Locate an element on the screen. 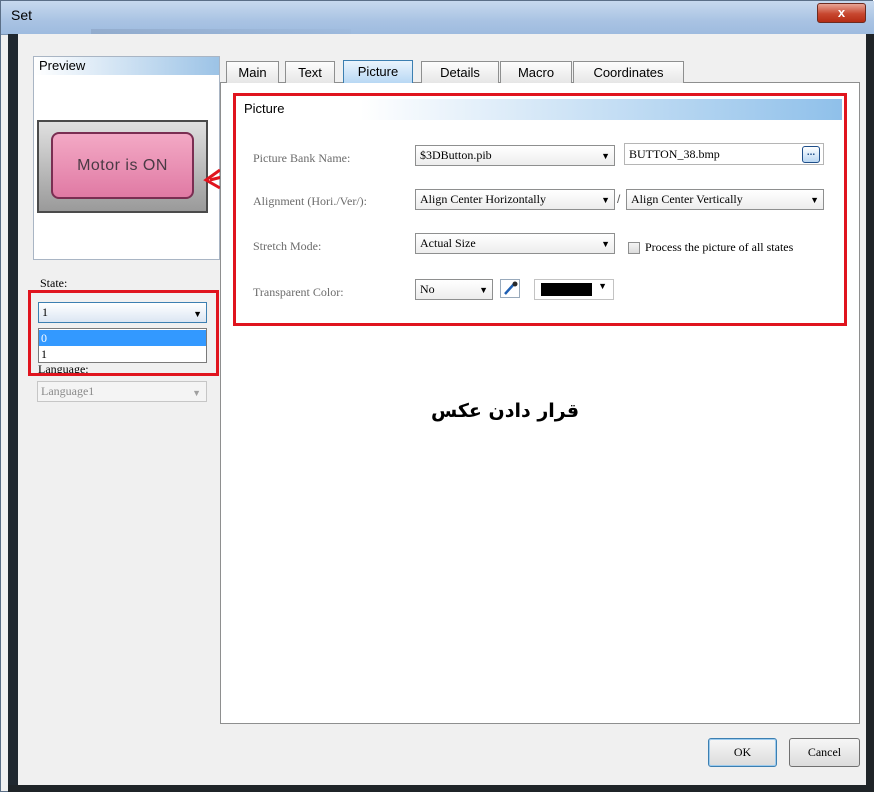  annotation-text: قرار دادن عکس is located at coordinates (505, 411).